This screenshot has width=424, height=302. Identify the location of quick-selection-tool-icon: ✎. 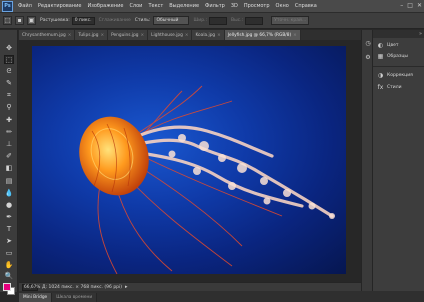
(9, 83).